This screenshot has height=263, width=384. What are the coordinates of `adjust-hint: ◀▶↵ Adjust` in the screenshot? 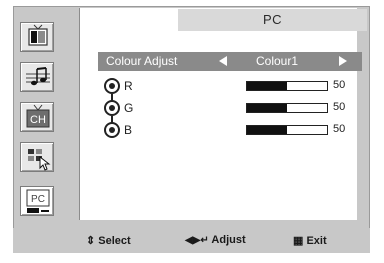 It's located at (215, 240).